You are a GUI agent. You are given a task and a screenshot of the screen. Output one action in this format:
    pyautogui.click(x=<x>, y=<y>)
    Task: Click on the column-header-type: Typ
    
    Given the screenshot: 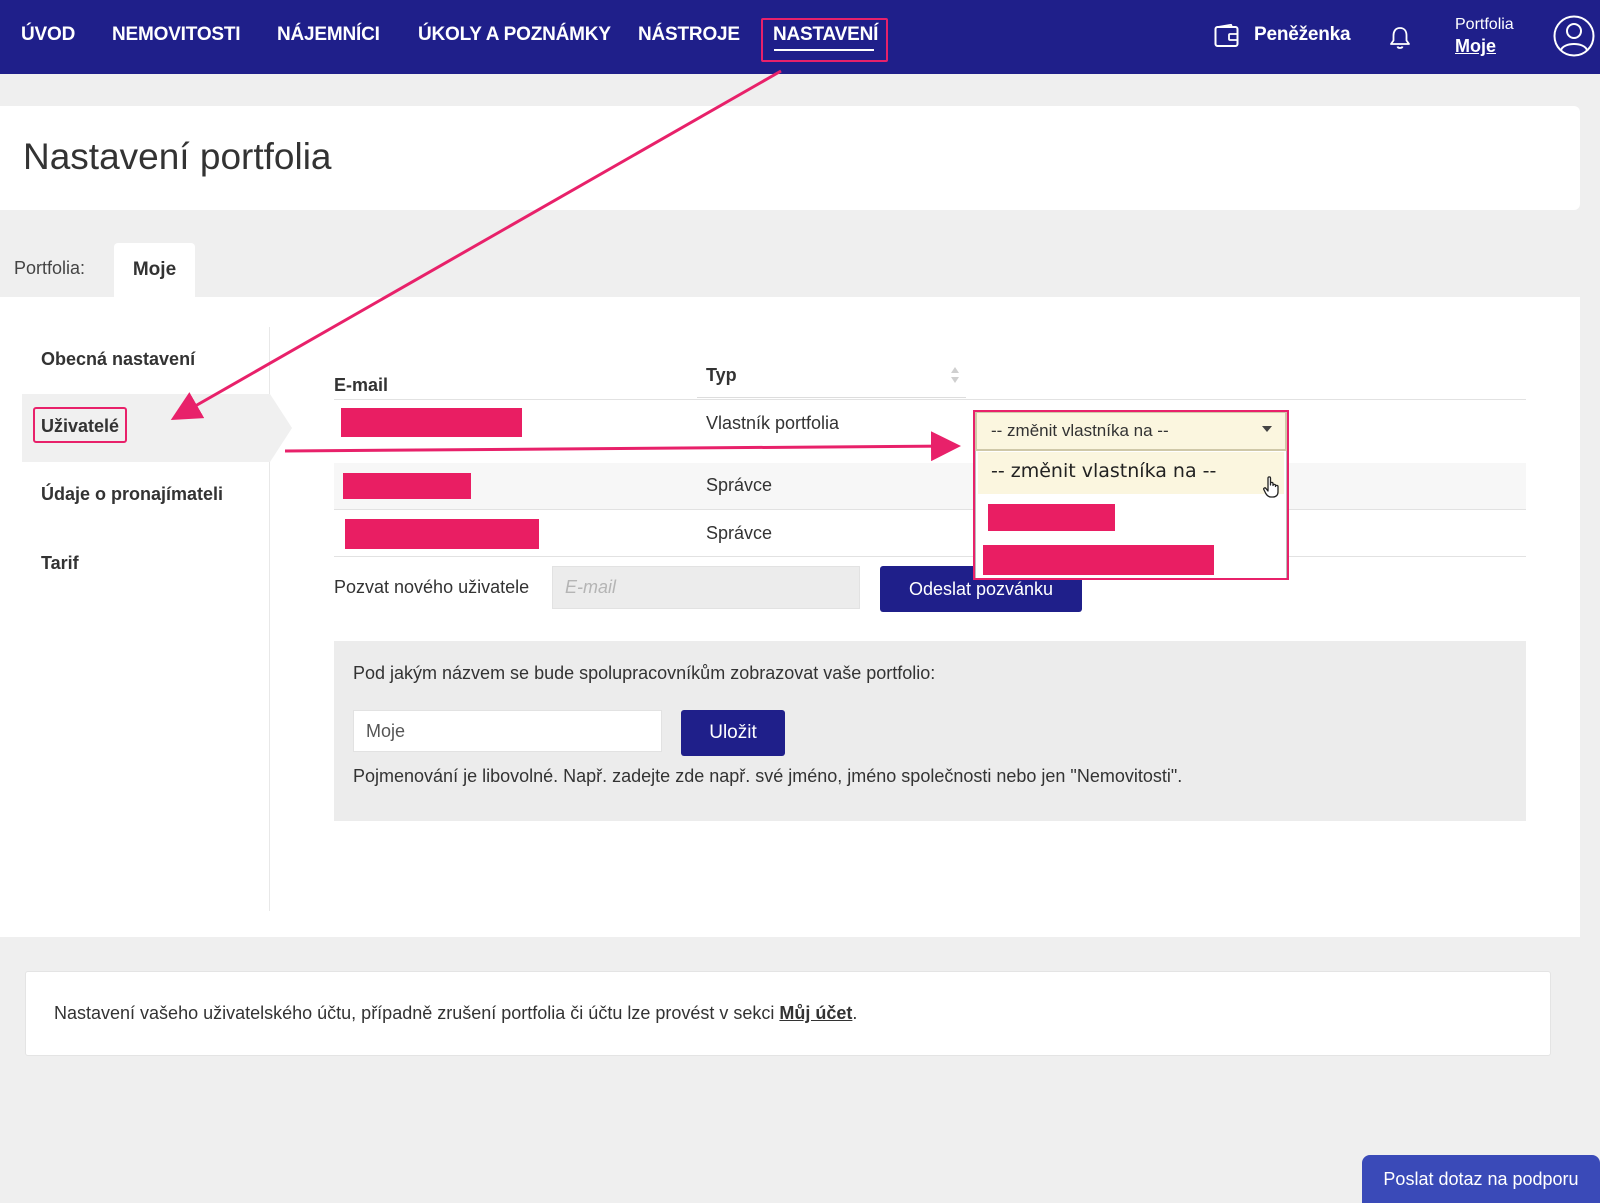 What is the action you would take?
    pyautogui.click(x=721, y=375)
    